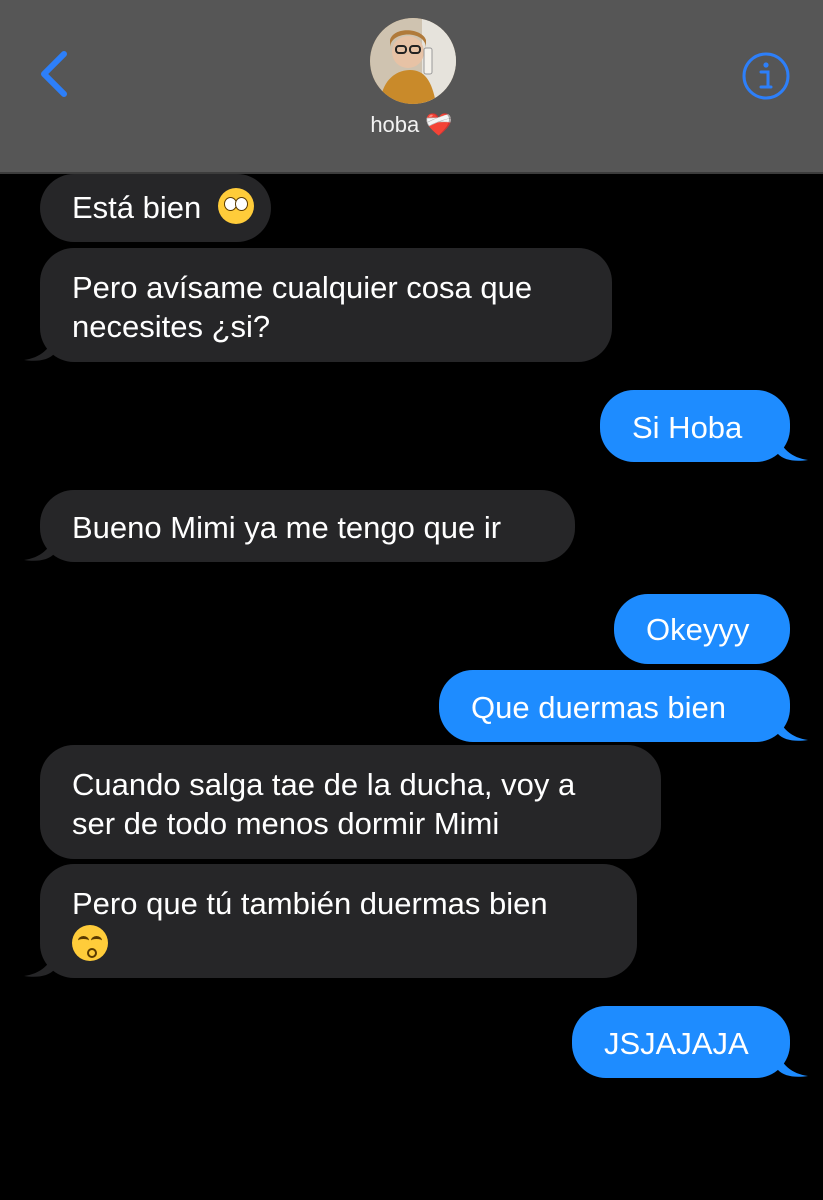  I want to click on avatar-photo, so click(413, 61).